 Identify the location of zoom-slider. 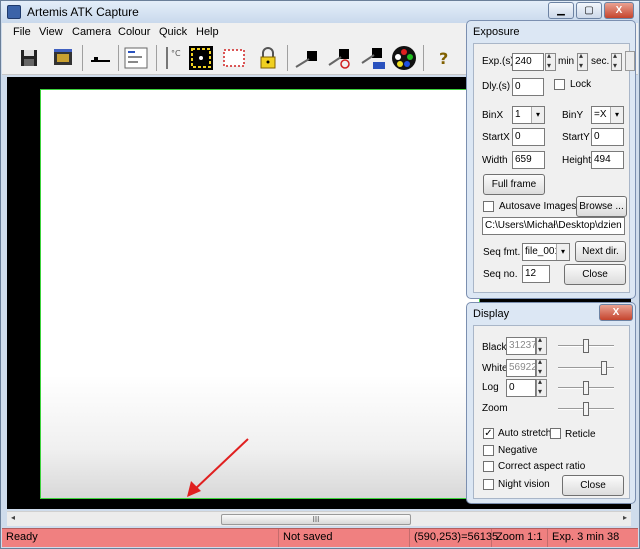
(586, 409).